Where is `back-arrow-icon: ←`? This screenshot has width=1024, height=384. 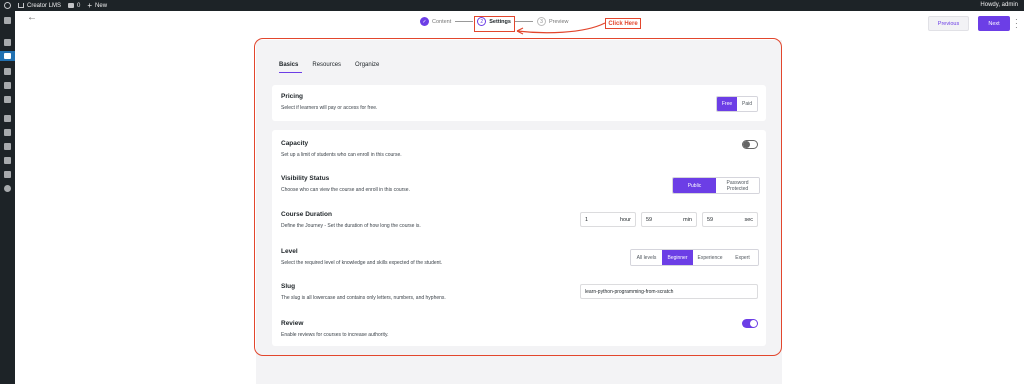
back-arrow-icon: ← is located at coordinates (32, 18).